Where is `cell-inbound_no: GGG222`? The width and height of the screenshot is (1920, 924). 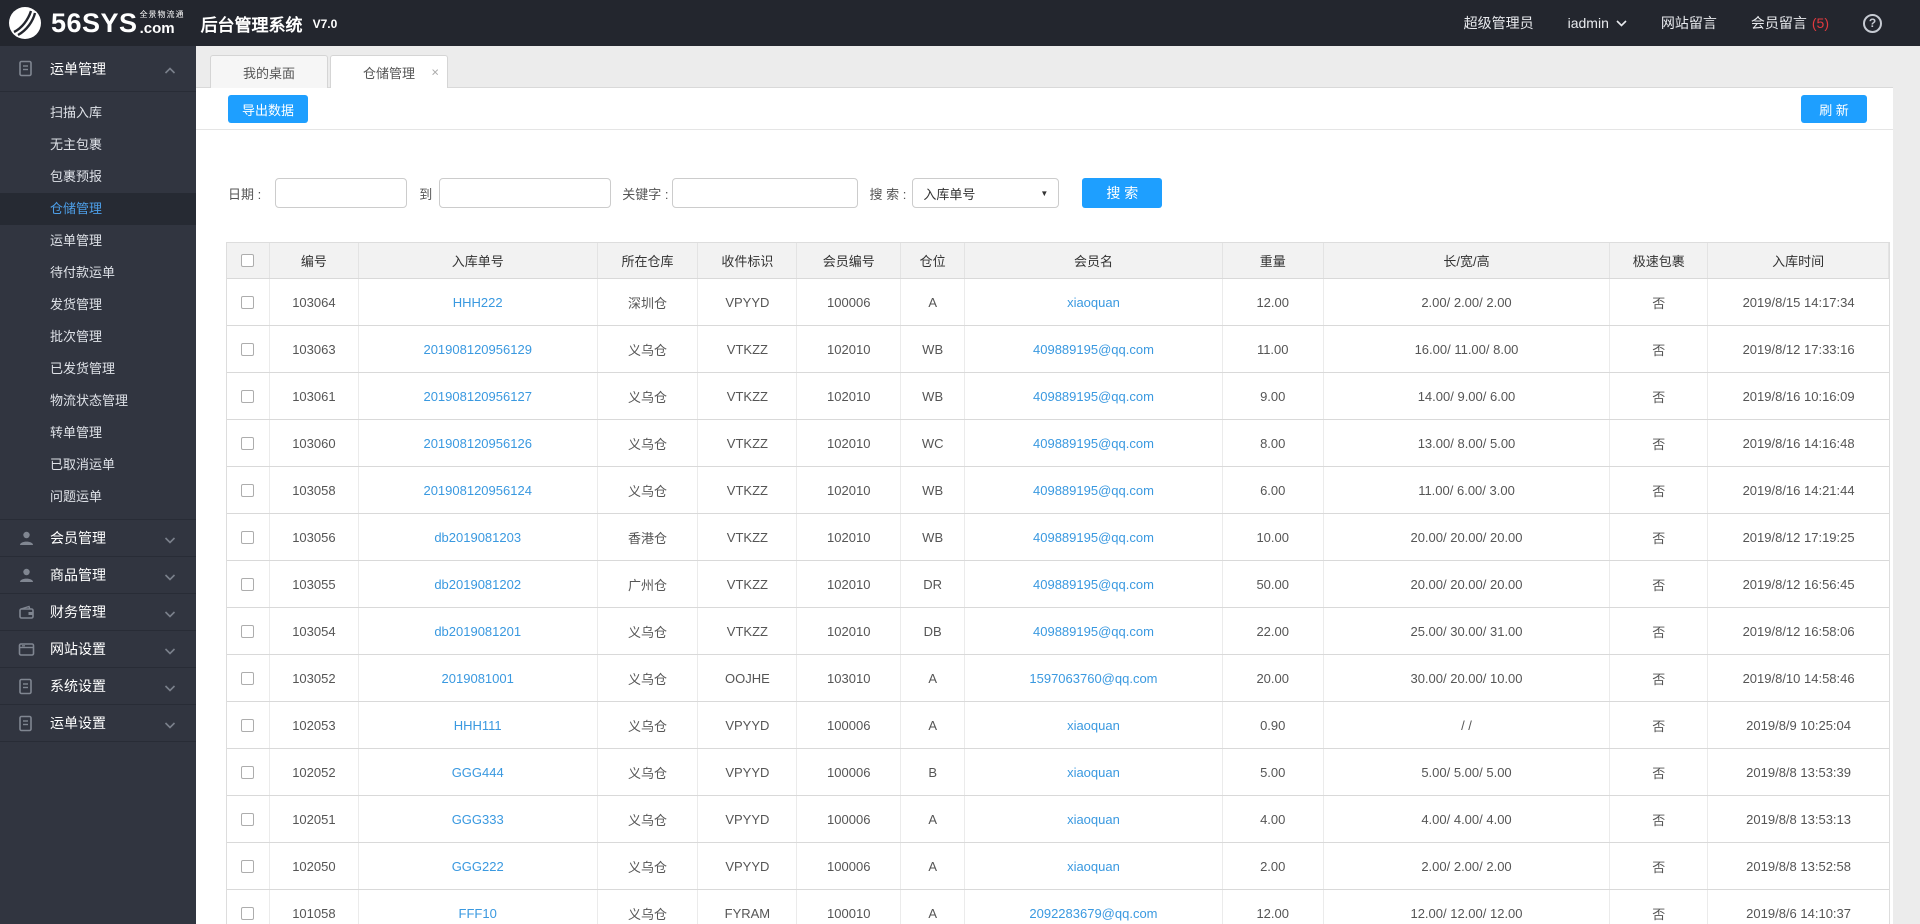 cell-inbound_no: GGG222 is located at coordinates (478, 866).